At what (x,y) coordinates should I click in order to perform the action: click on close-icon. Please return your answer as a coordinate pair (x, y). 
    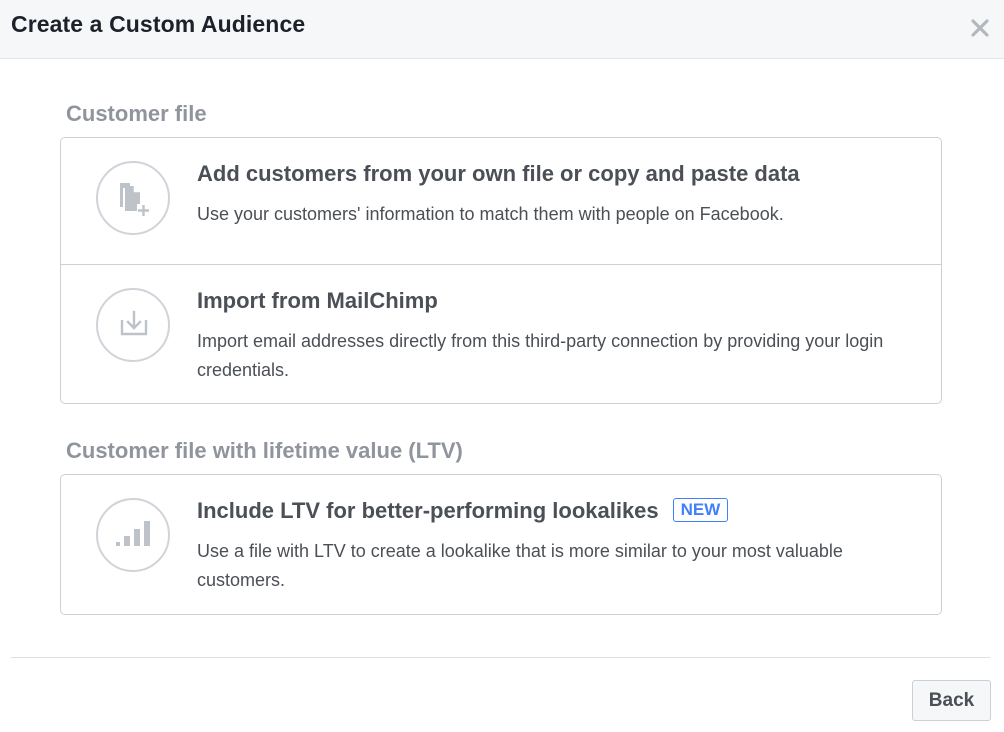
    Looking at the image, I should click on (980, 28).